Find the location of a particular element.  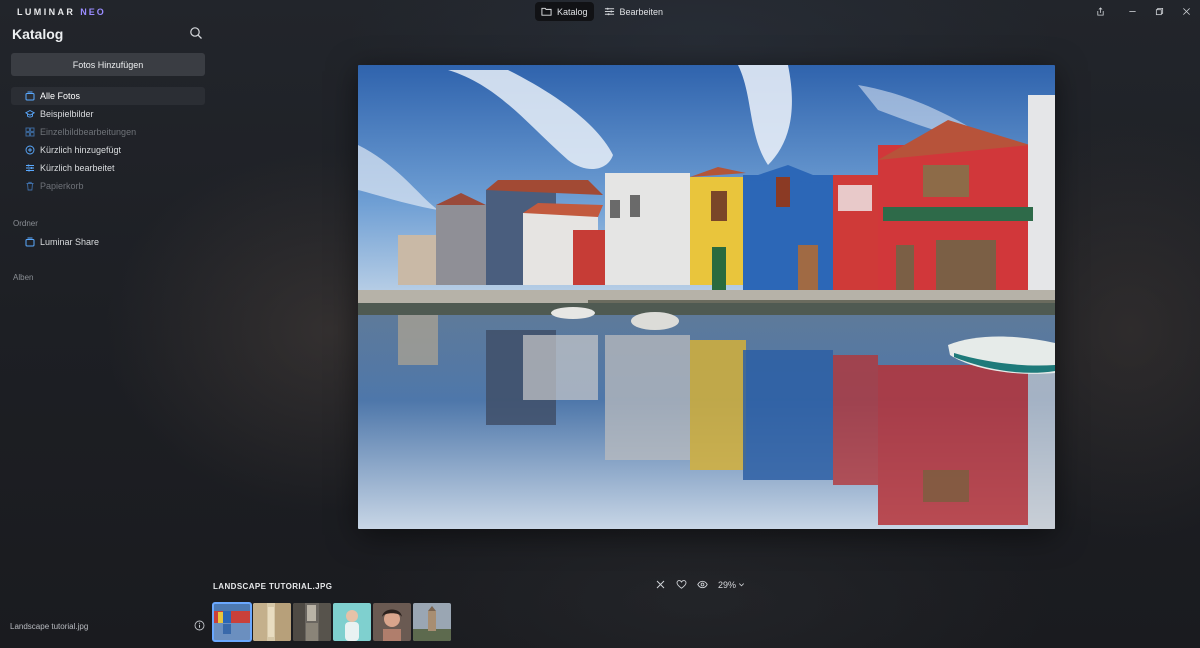

info-icon is located at coordinates (199, 625).